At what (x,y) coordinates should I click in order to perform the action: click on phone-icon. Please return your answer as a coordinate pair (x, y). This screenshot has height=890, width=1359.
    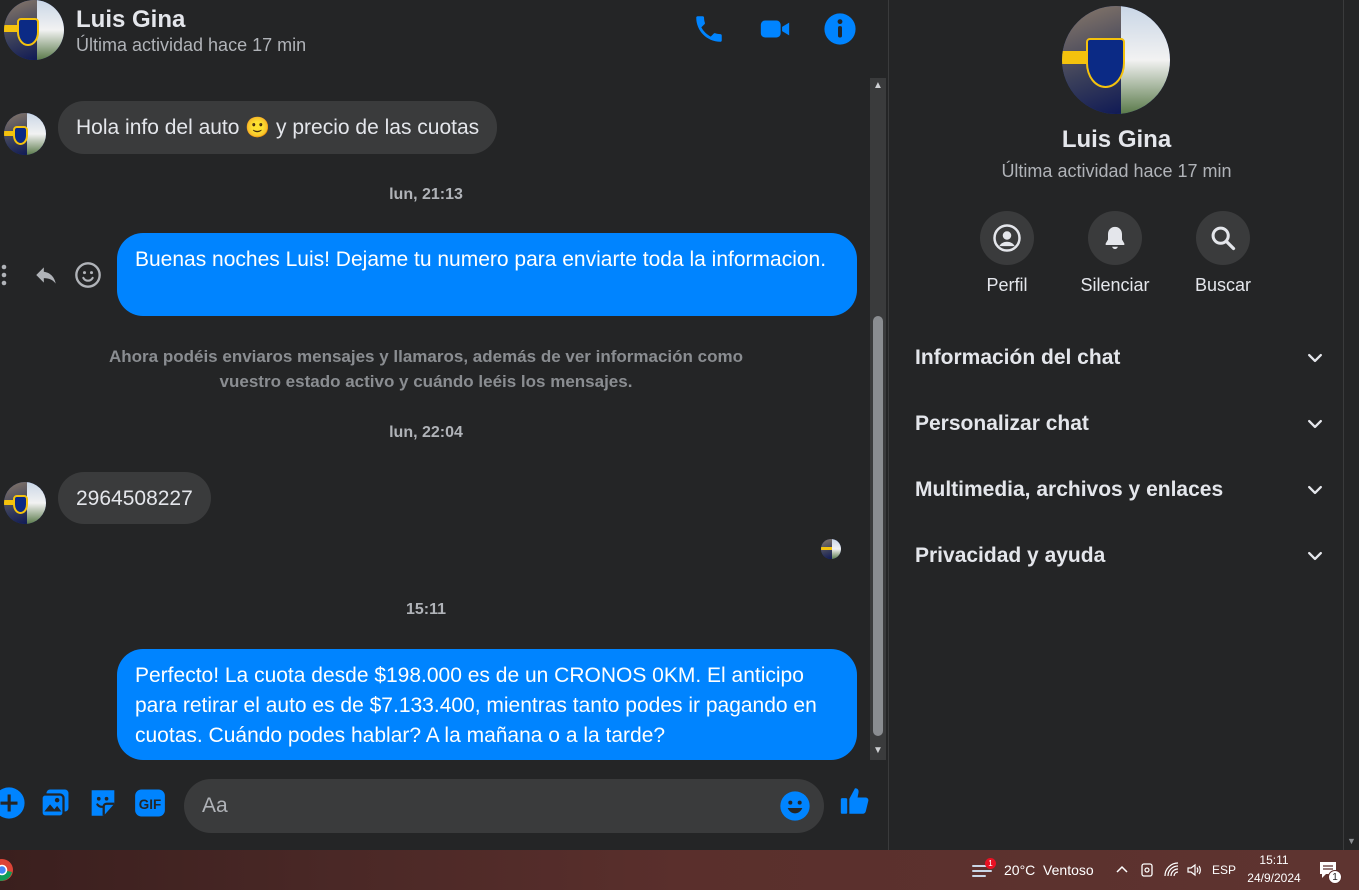
    Looking at the image, I should click on (709, 29).